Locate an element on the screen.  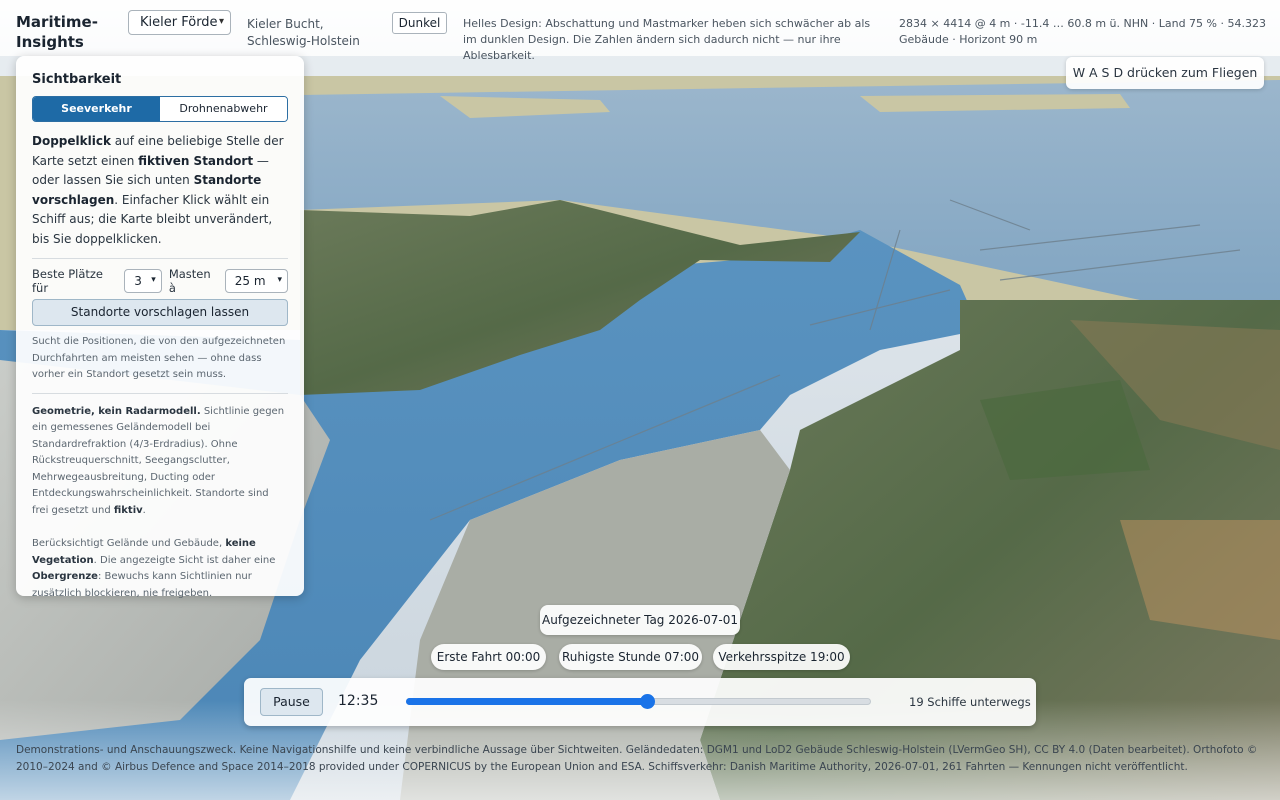
mast-height-label: Masten à is located at coordinates (189, 281).